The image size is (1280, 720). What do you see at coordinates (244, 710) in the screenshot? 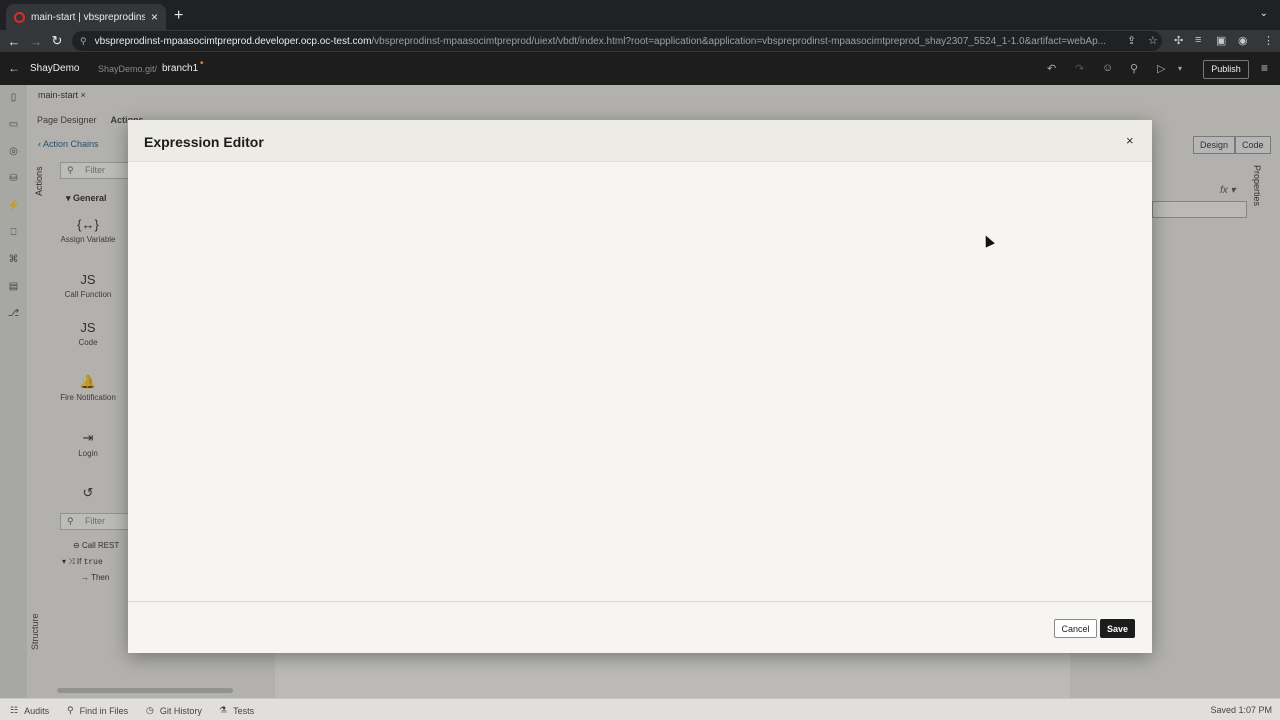
I see `status-label: Tests` at bounding box center [244, 710].